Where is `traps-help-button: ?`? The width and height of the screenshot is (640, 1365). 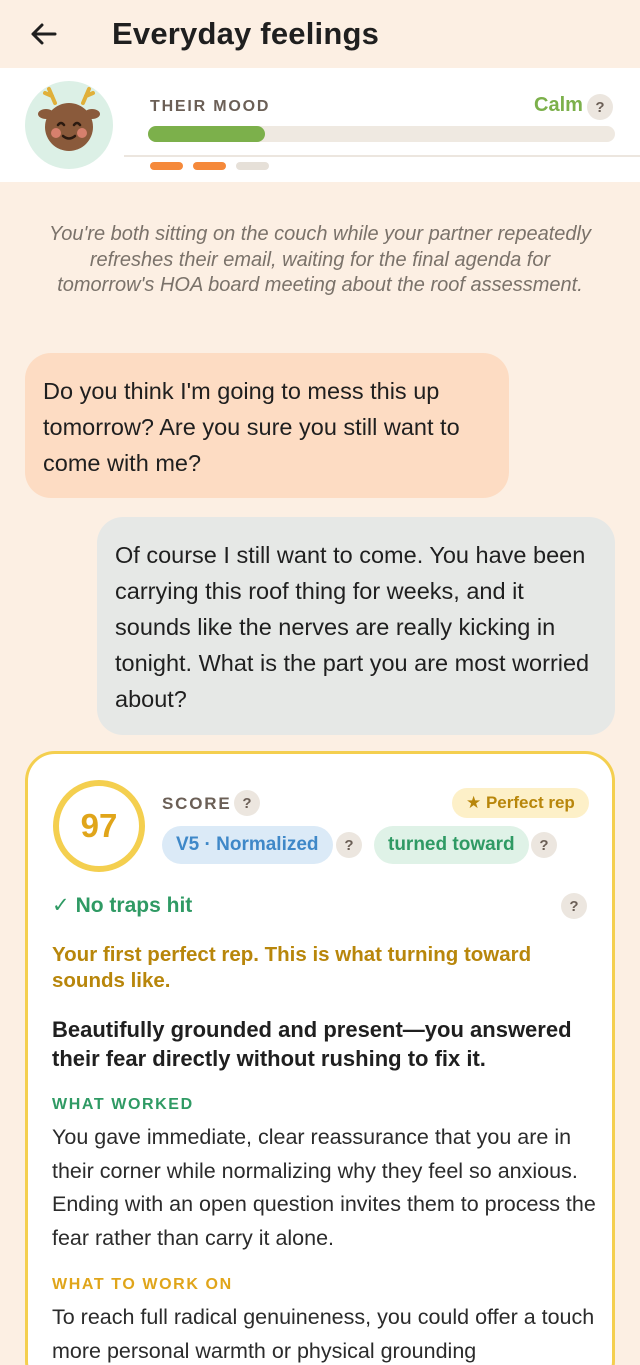
traps-help-button: ? is located at coordinates (574, 906).